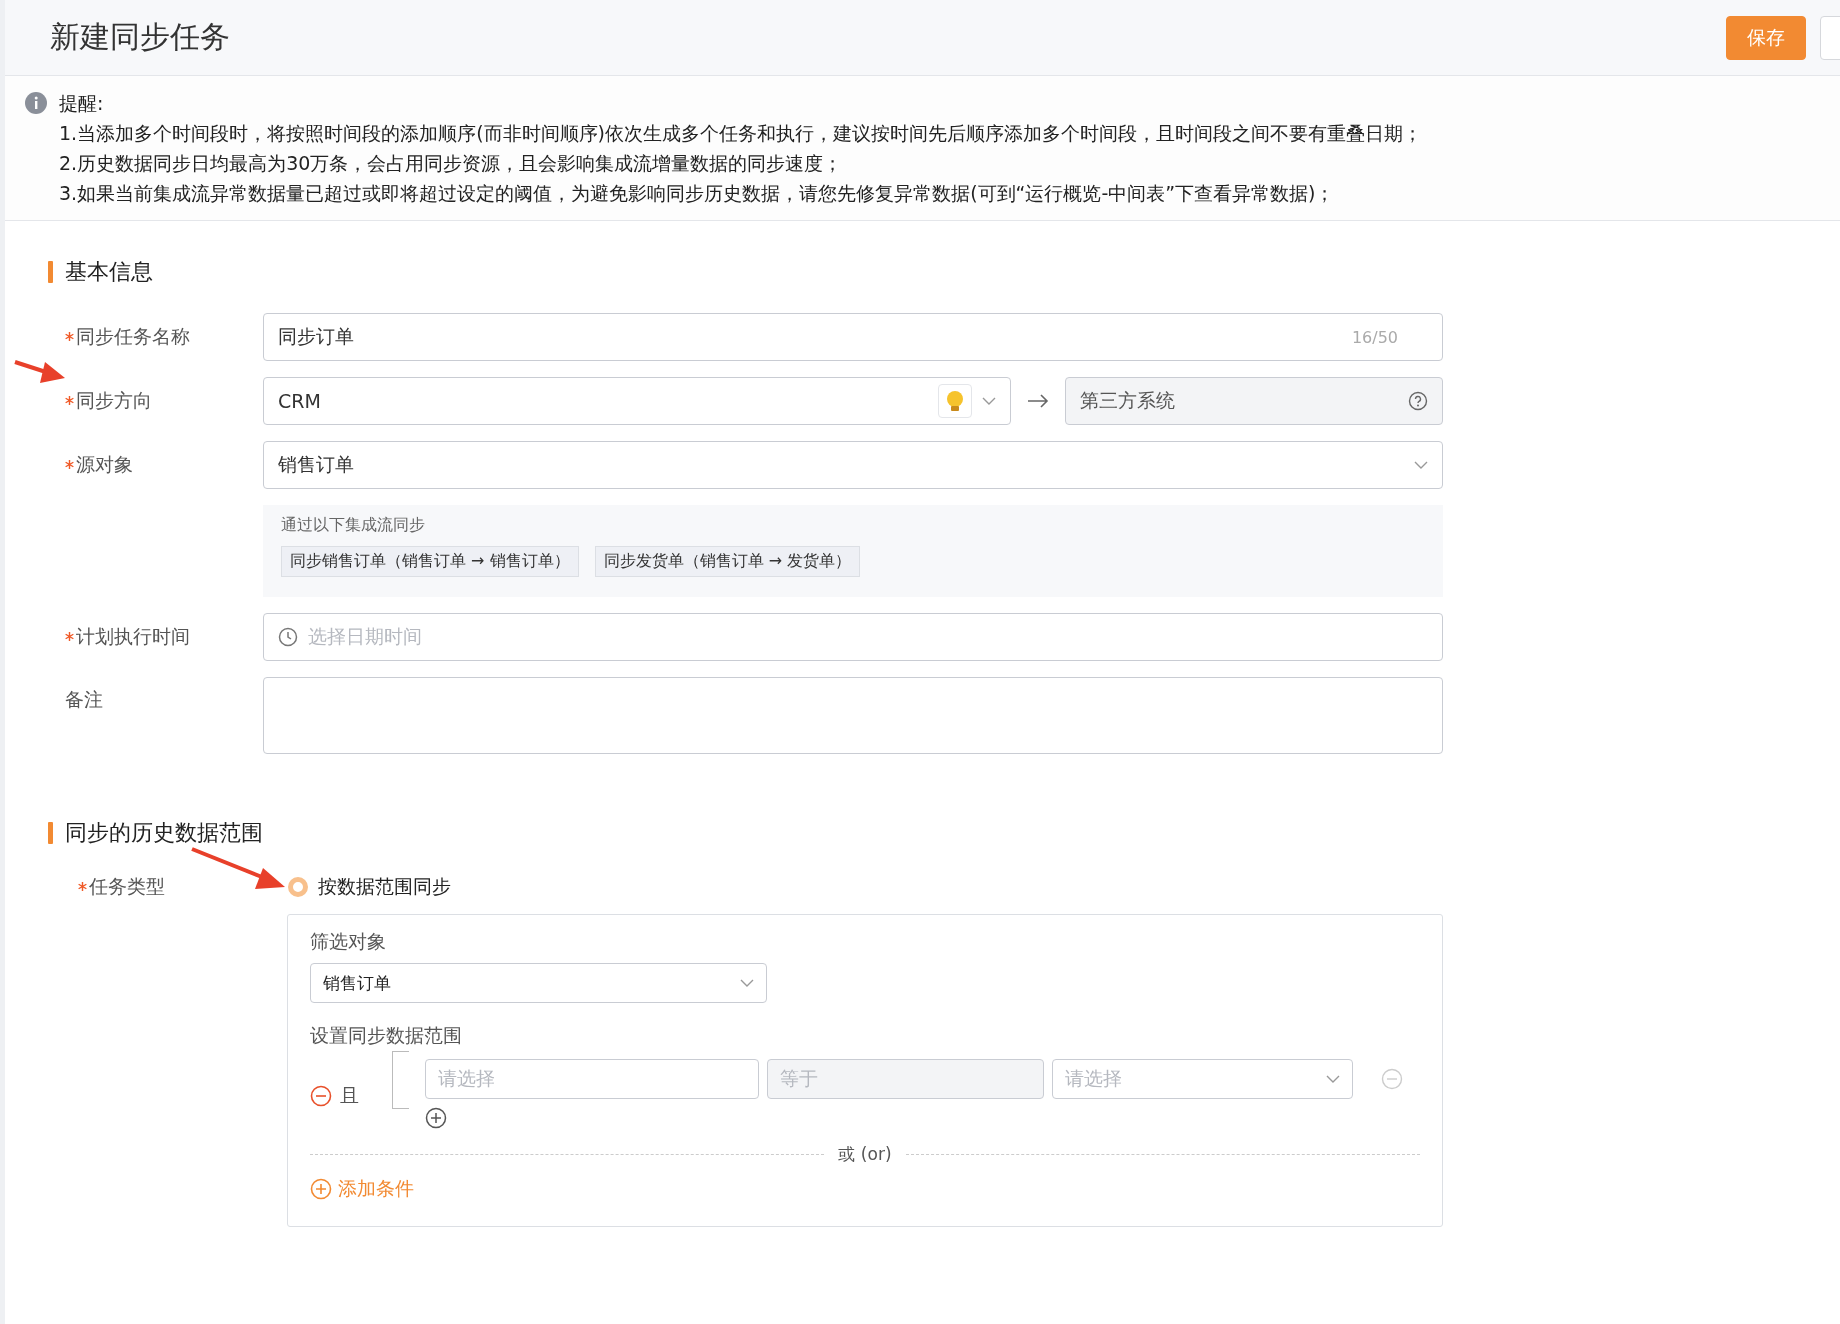 This screenshot has width=1840, height=1324. What do you see at coordinates (140, 37) in the screenshot?
I see `page-title: 新建同步任务` at bounding box center [140, 37].